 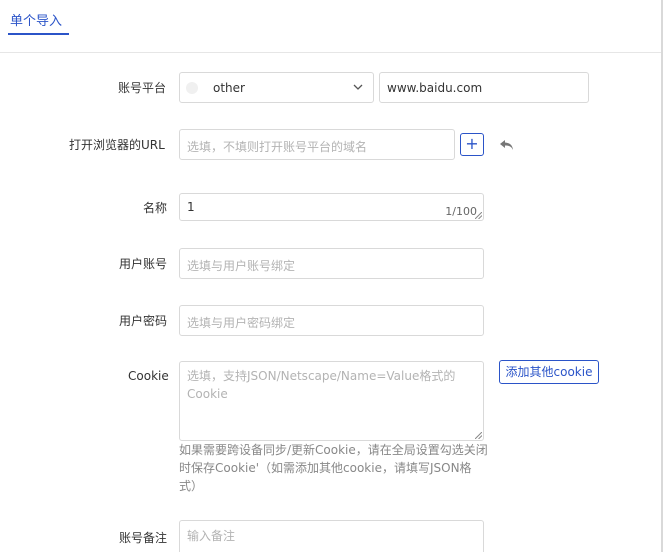 What do you see at coordinates (331, 263) in the screenshot?
I see `username-input: 选填与用户账号绑定` at bounding box center [331, 263].